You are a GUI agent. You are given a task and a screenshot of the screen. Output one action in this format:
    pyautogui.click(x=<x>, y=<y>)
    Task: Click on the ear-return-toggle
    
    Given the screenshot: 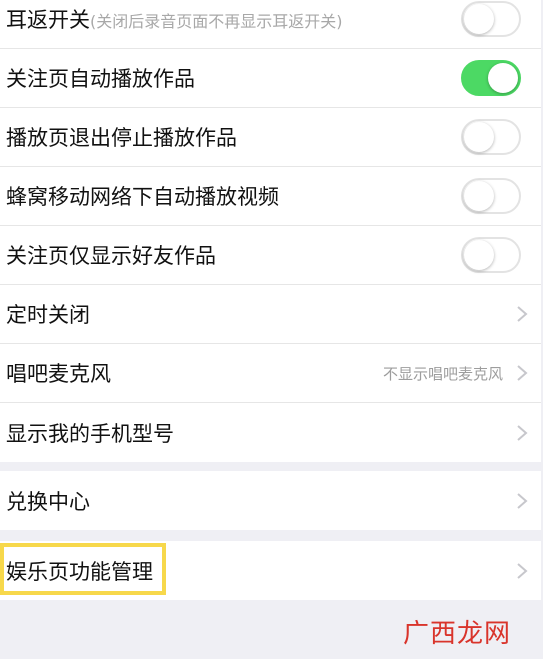 What is the action you would take?
    pyautogui.click(x=491, y=19)
    